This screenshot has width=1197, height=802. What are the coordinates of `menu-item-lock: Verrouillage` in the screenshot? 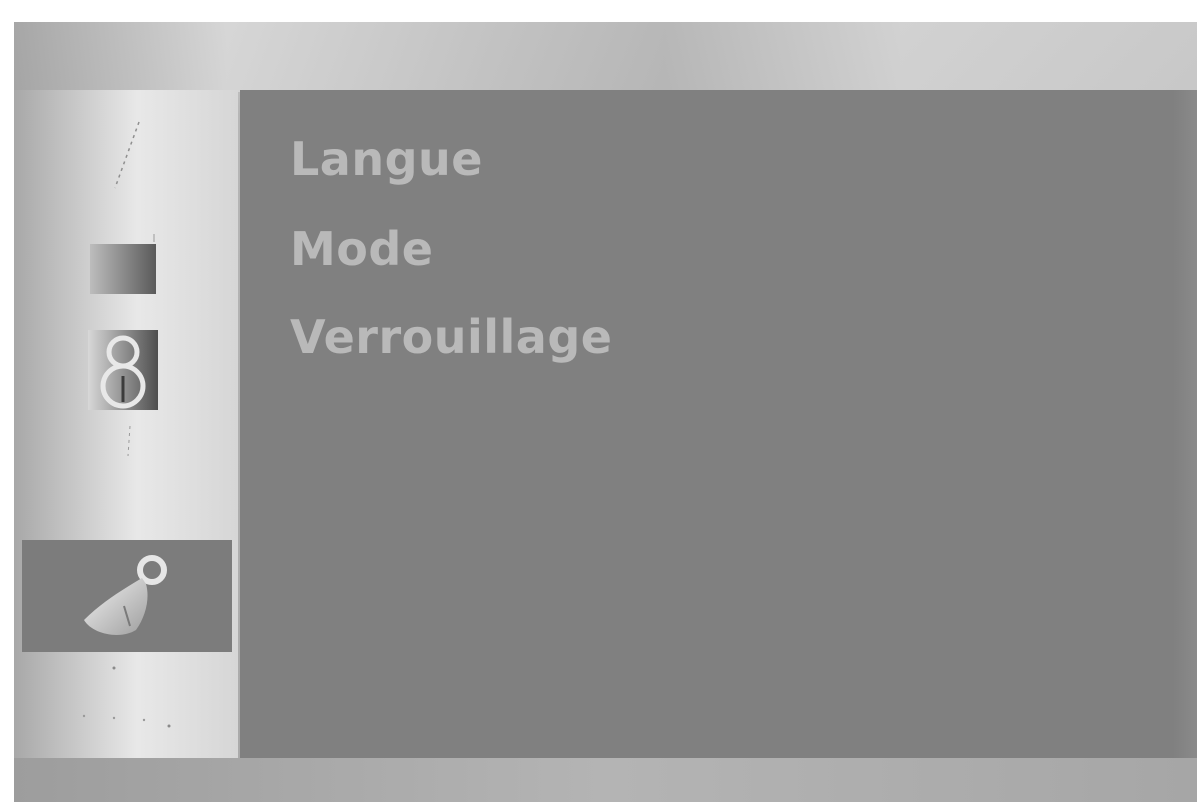 It's located at (451, 337).